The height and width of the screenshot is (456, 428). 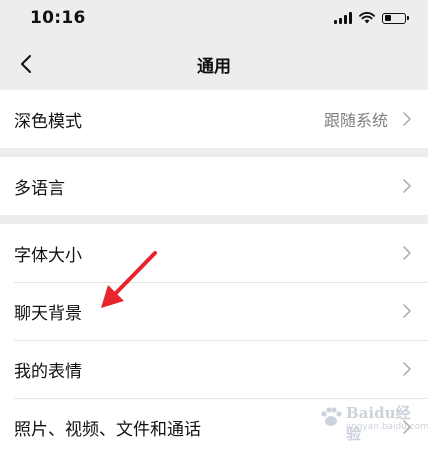 What do you see at coordinates (395, 18) in the screenshot?
I see `battery-icon` at bounding box center [395, 18].